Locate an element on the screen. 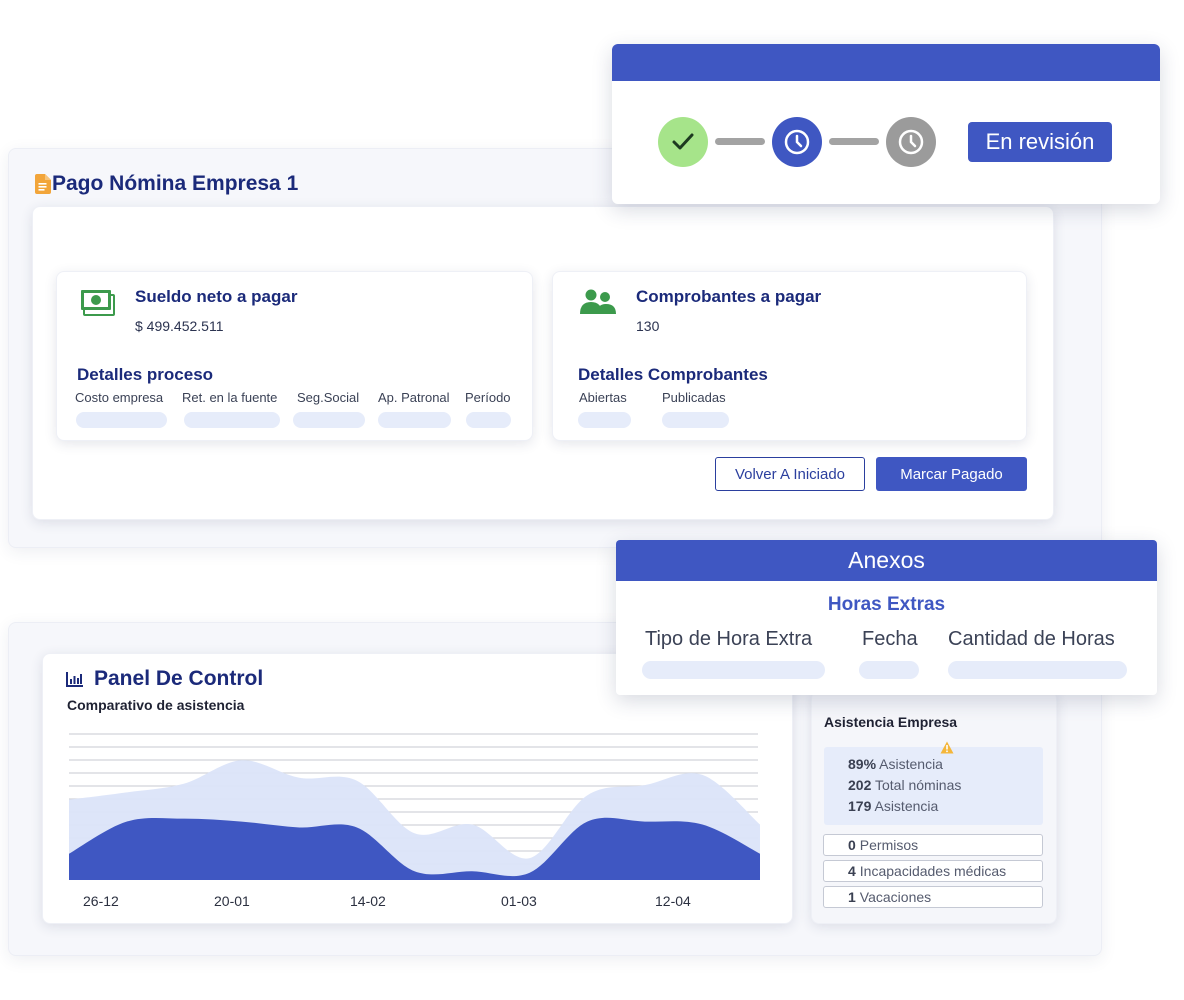 The image size is (1184, 1000). step-pending is located at coordinates (911, 142).